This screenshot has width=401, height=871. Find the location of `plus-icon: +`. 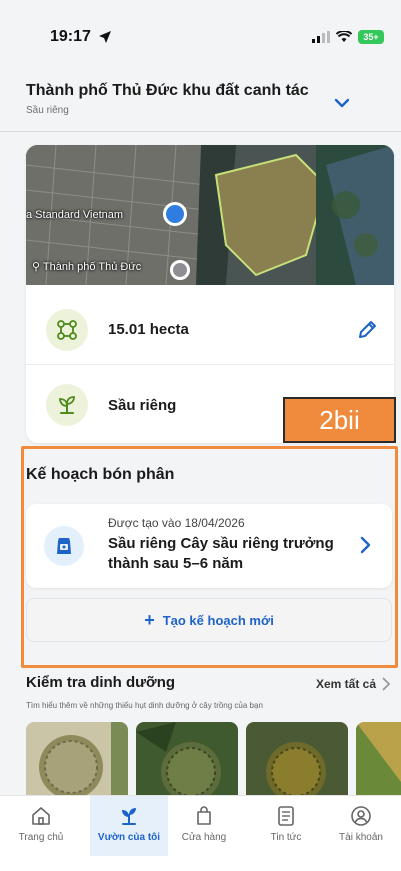

plus-icon: + is located at coordinates (149, 620).